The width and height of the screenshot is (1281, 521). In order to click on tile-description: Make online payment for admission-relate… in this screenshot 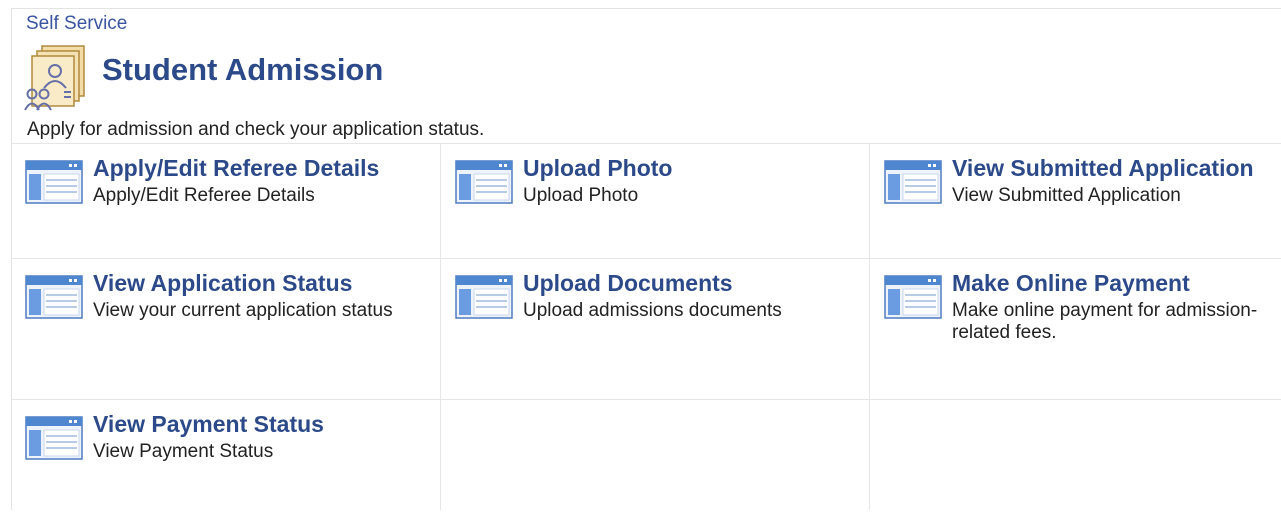, I will do `click(1105, 321)`.